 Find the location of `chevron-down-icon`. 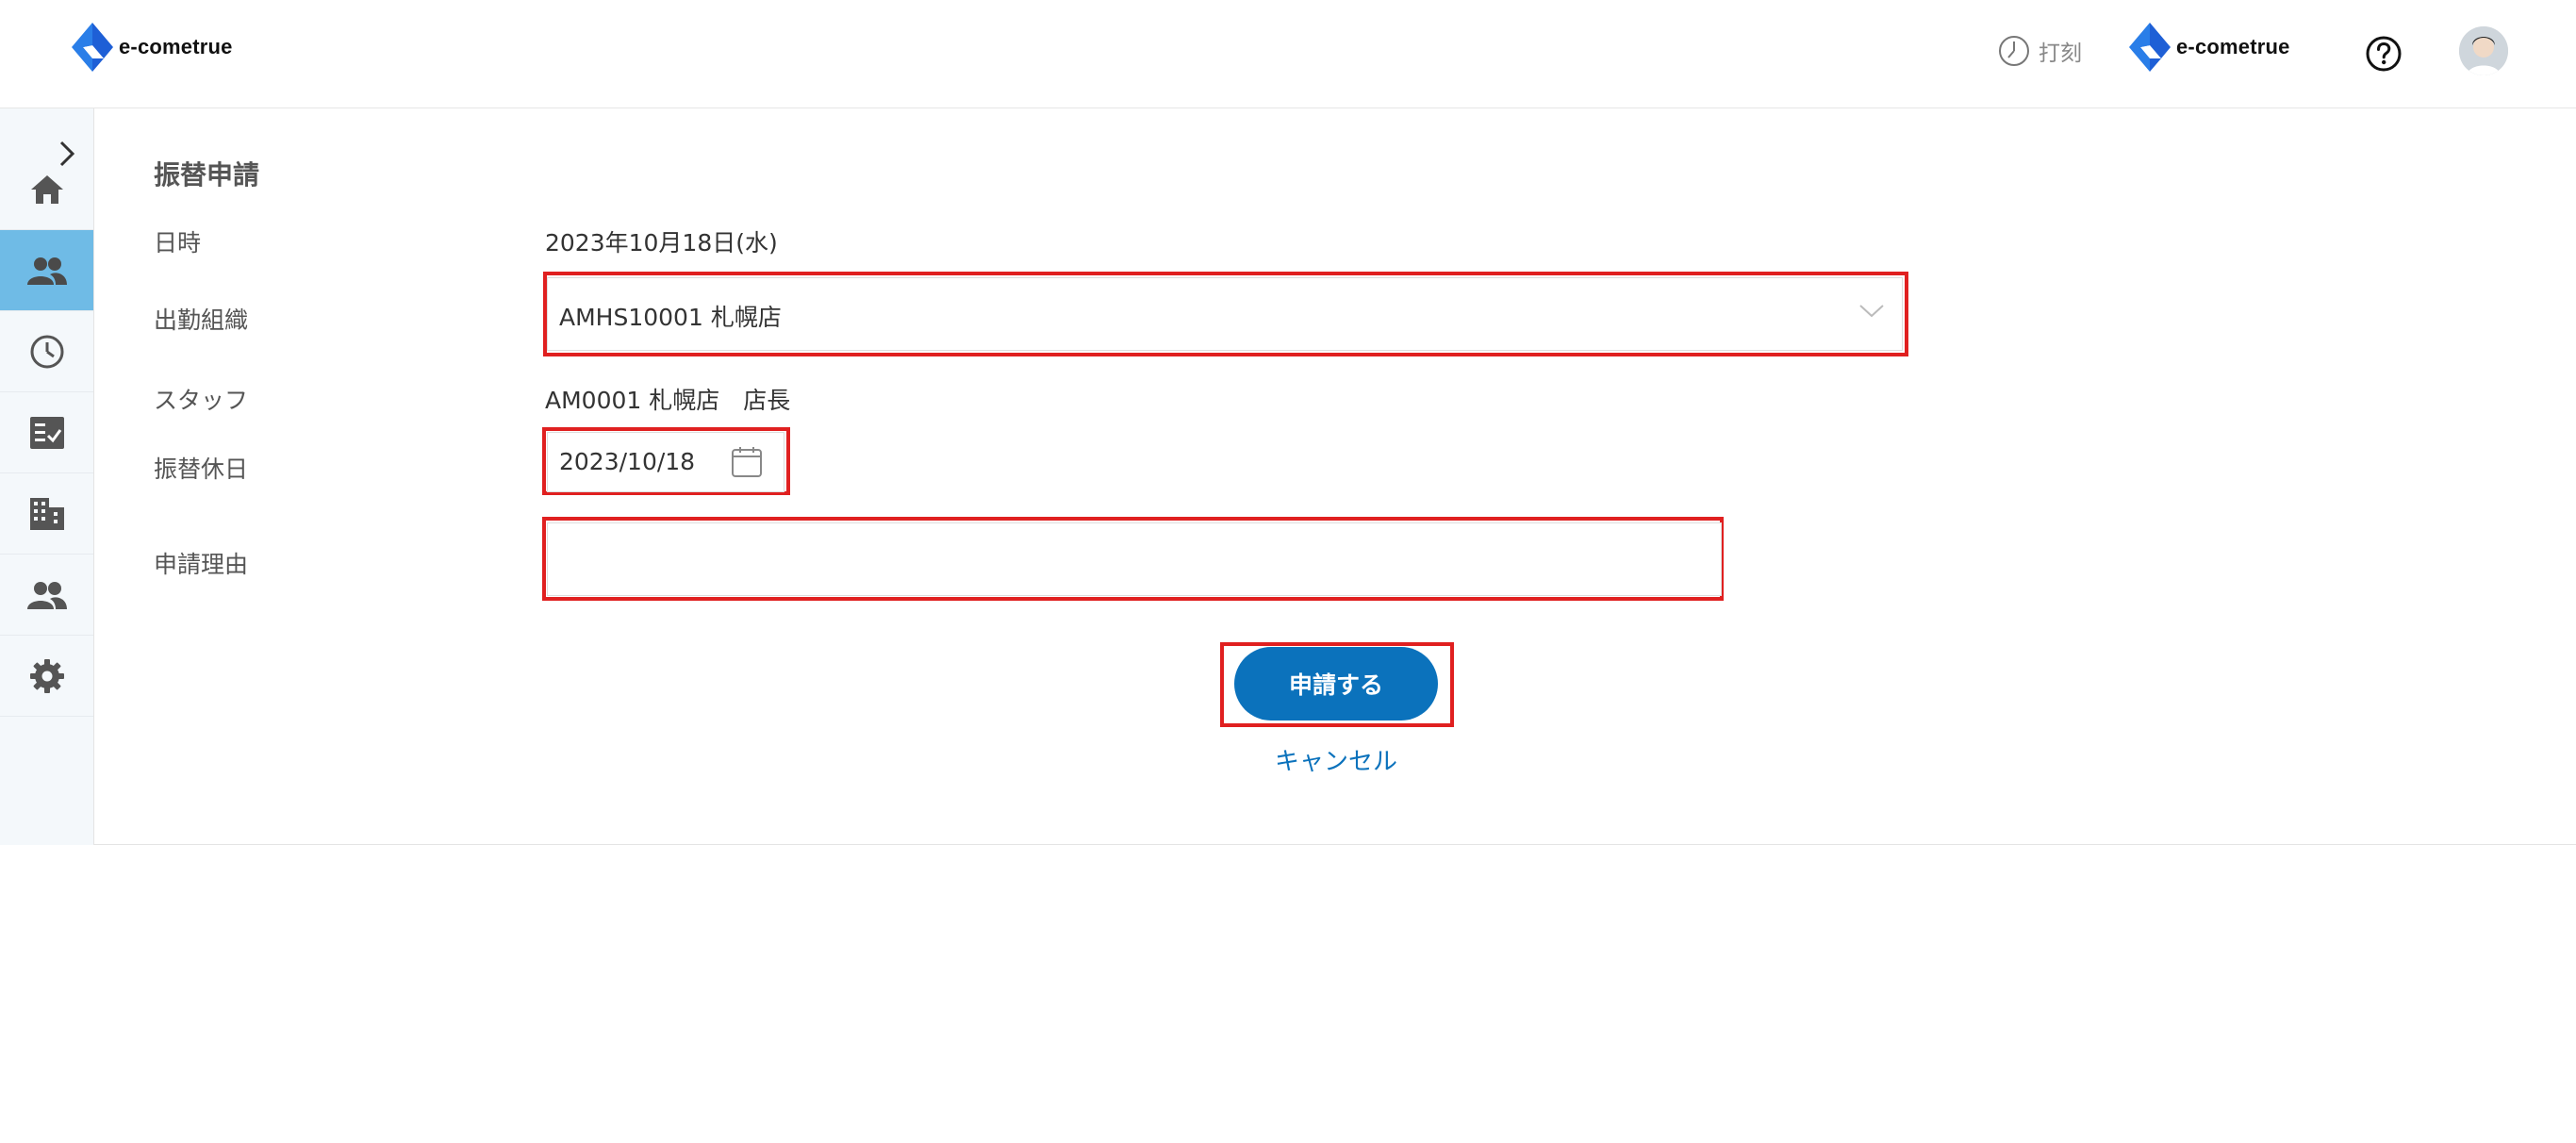

chevron-down-icon is located at coordinates (1871, 311).